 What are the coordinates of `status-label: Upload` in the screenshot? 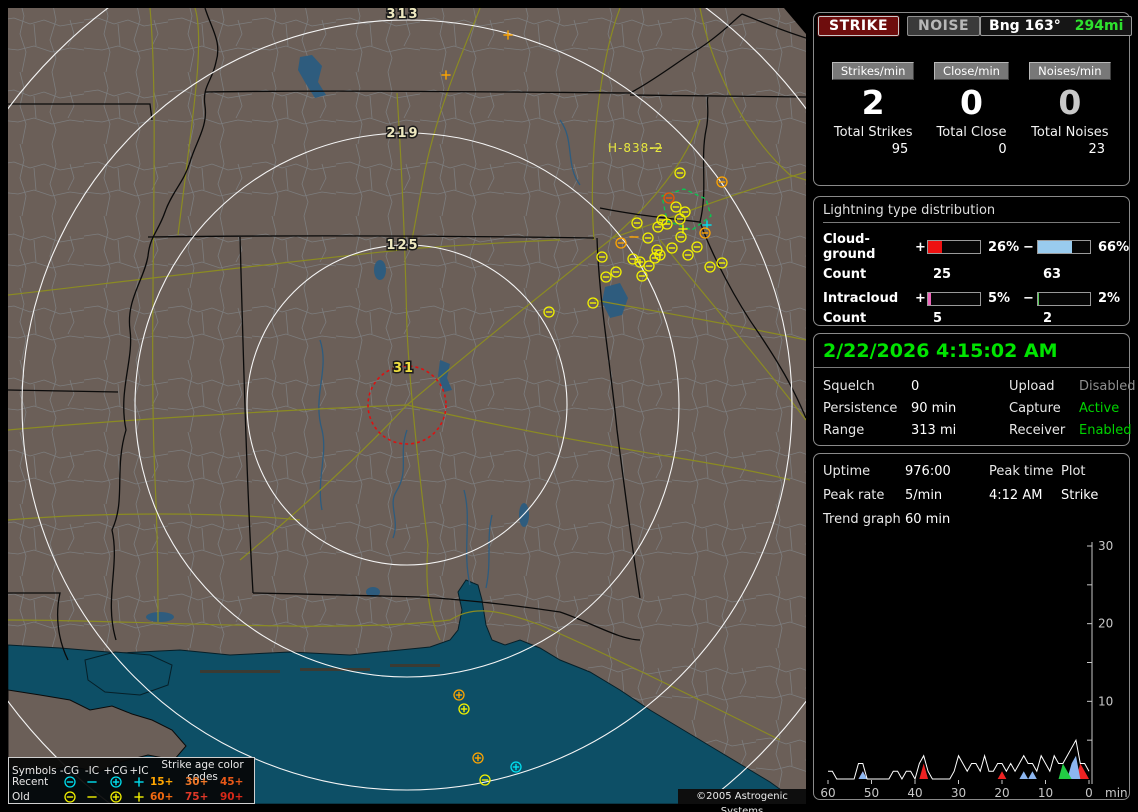 It's located at (1032, 386).